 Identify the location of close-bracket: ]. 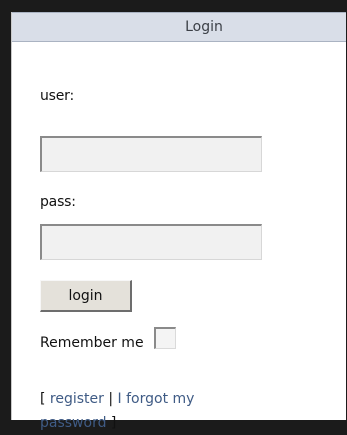
(113, 423).